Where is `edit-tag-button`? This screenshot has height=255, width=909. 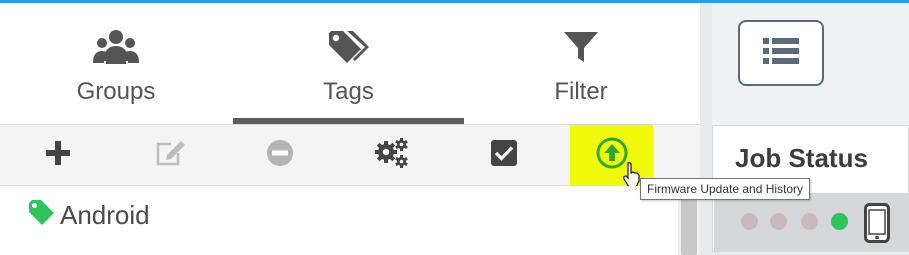
edit-tag-button is located at coordinates (170, 155).